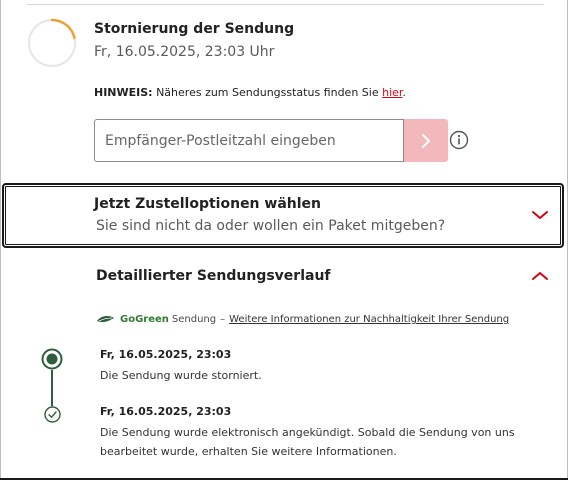  Describe the element at coordinates (459, 140) in the screenshot. I see `info-icon` at that location.